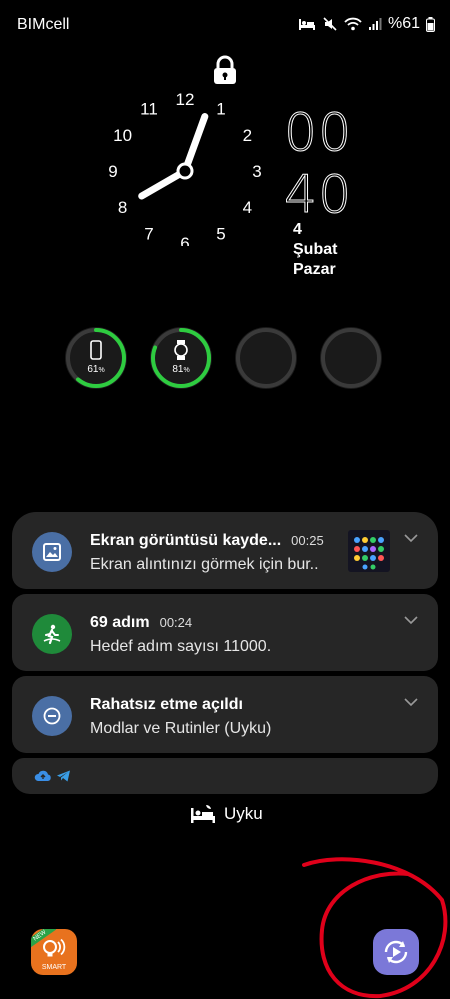 The height and width of the screenshot is (999, 450). I want to click on digital-time: 00 40, so click(318, 164).